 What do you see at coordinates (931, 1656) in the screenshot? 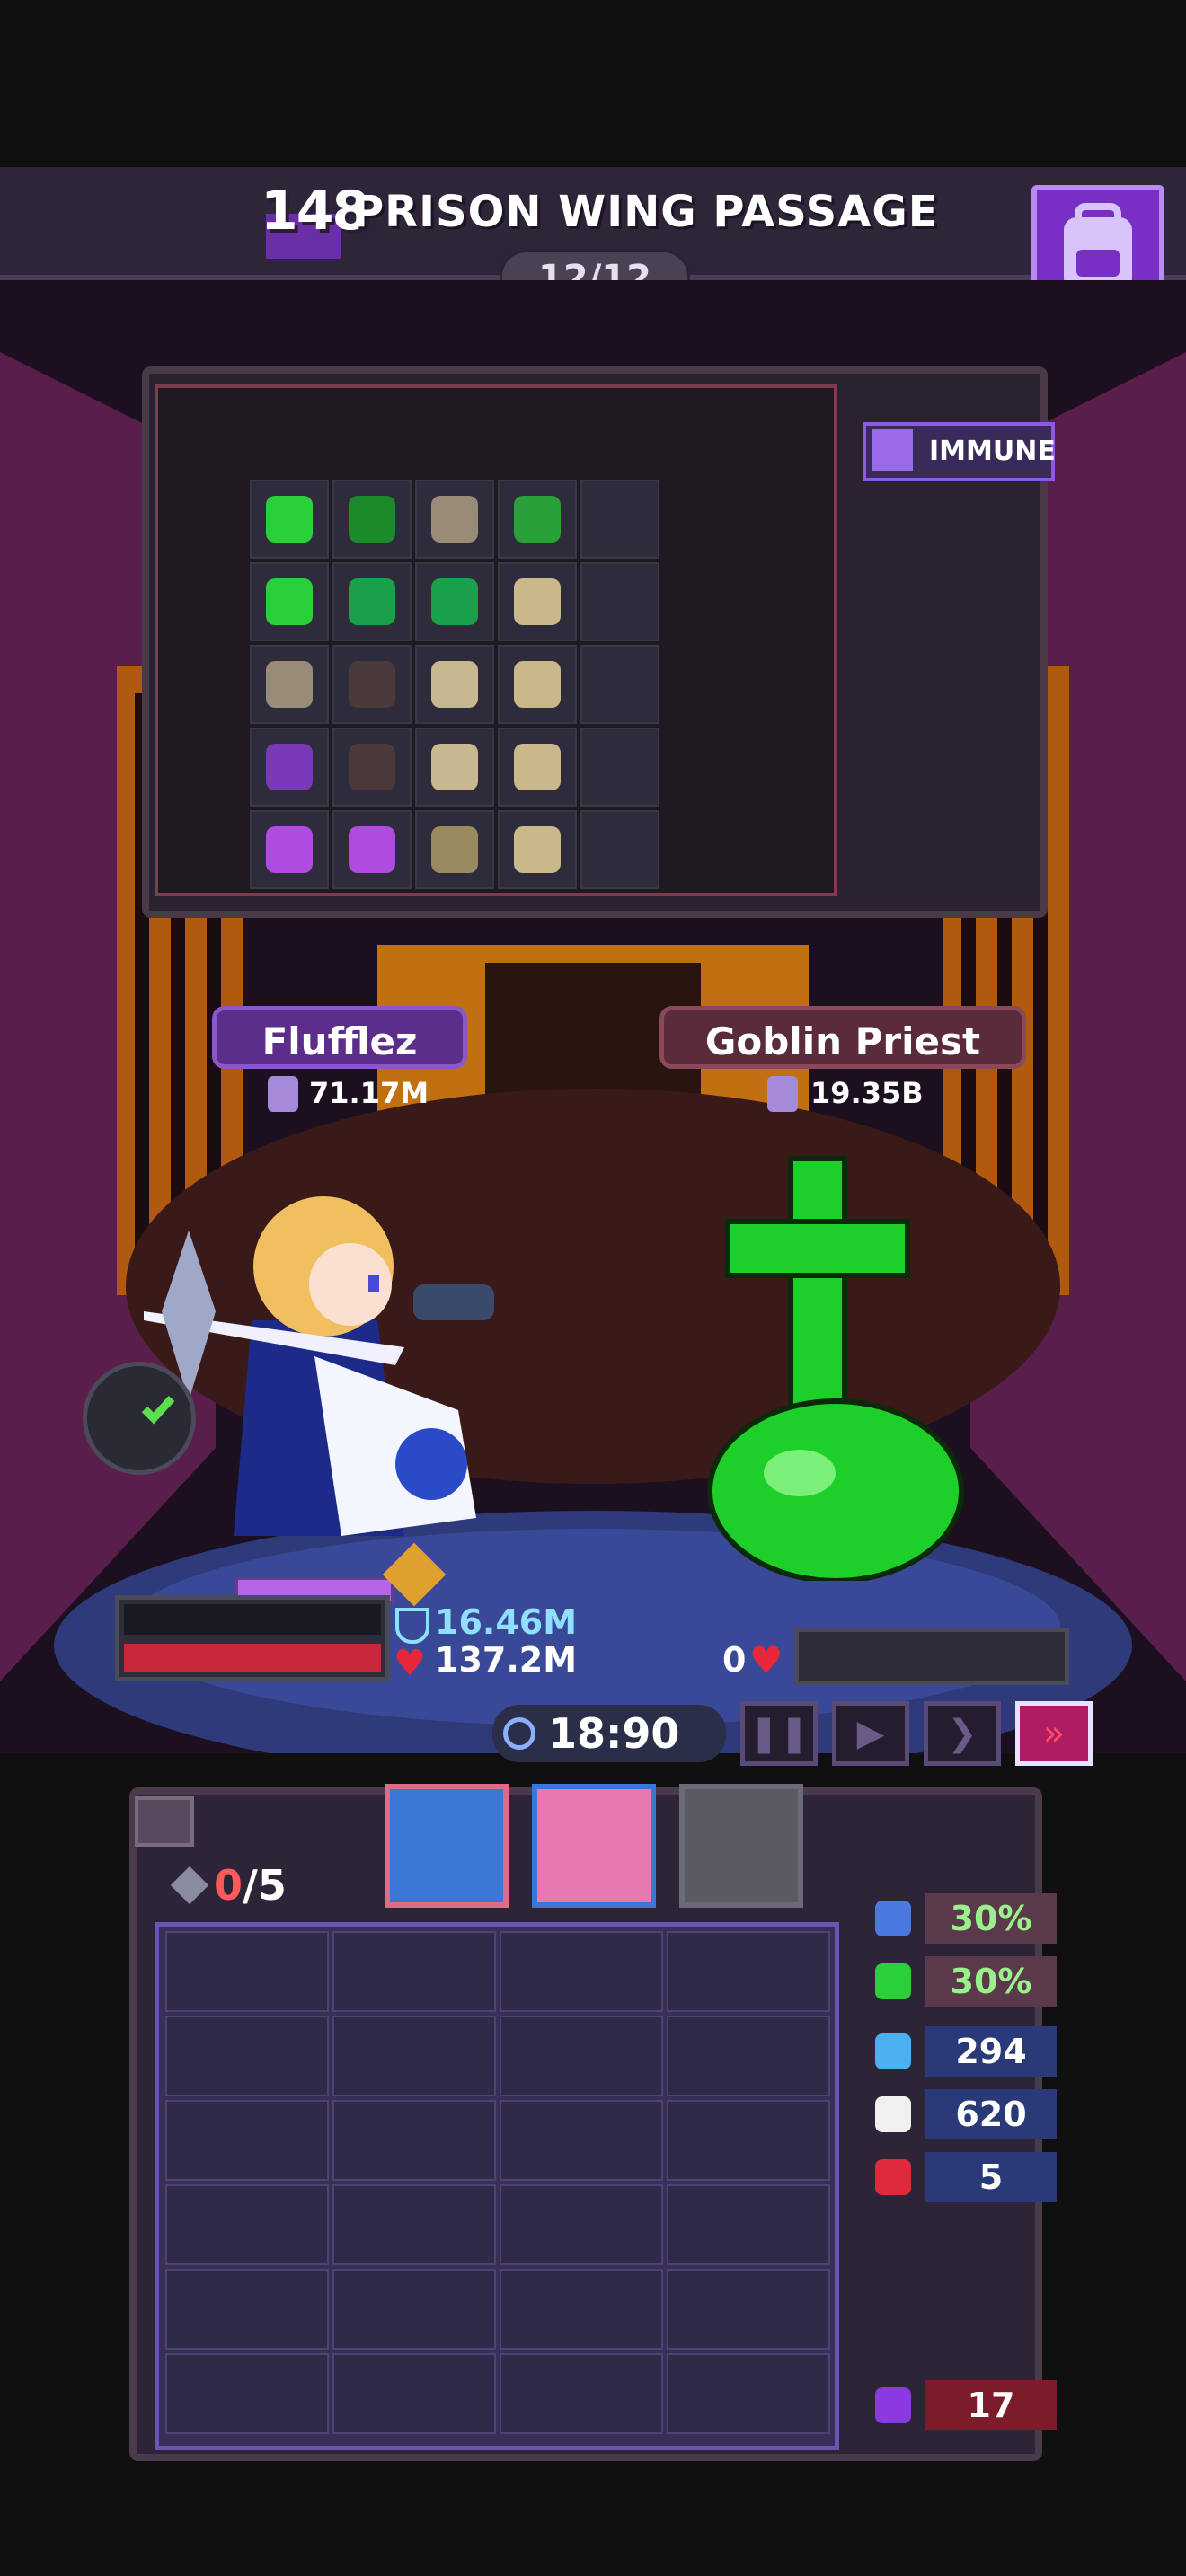
I see `enemy-hp-bar` at bounding box center [931, 1656].